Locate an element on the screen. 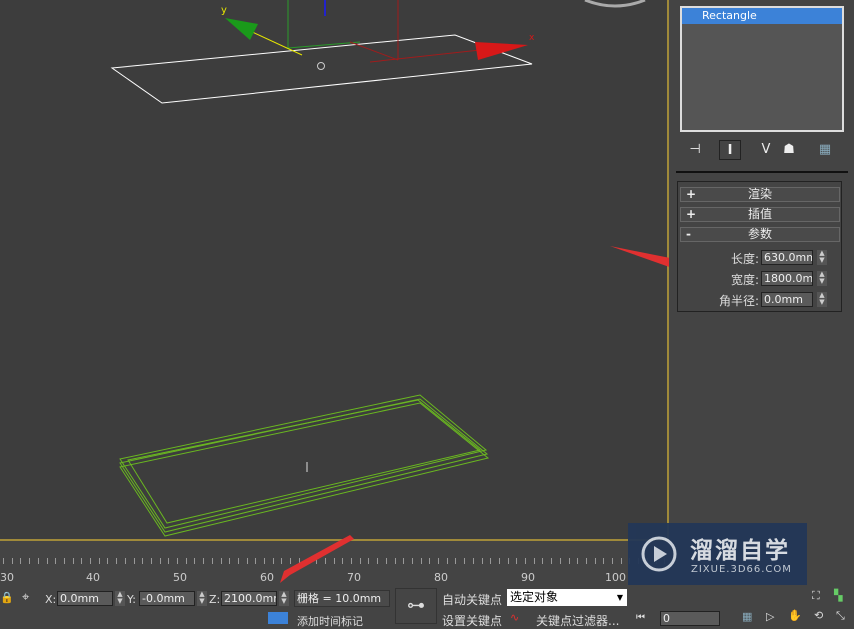 This screenshot has height=629, width=854. rollout-render: + 渲染 is located at coordinates (760, 194).